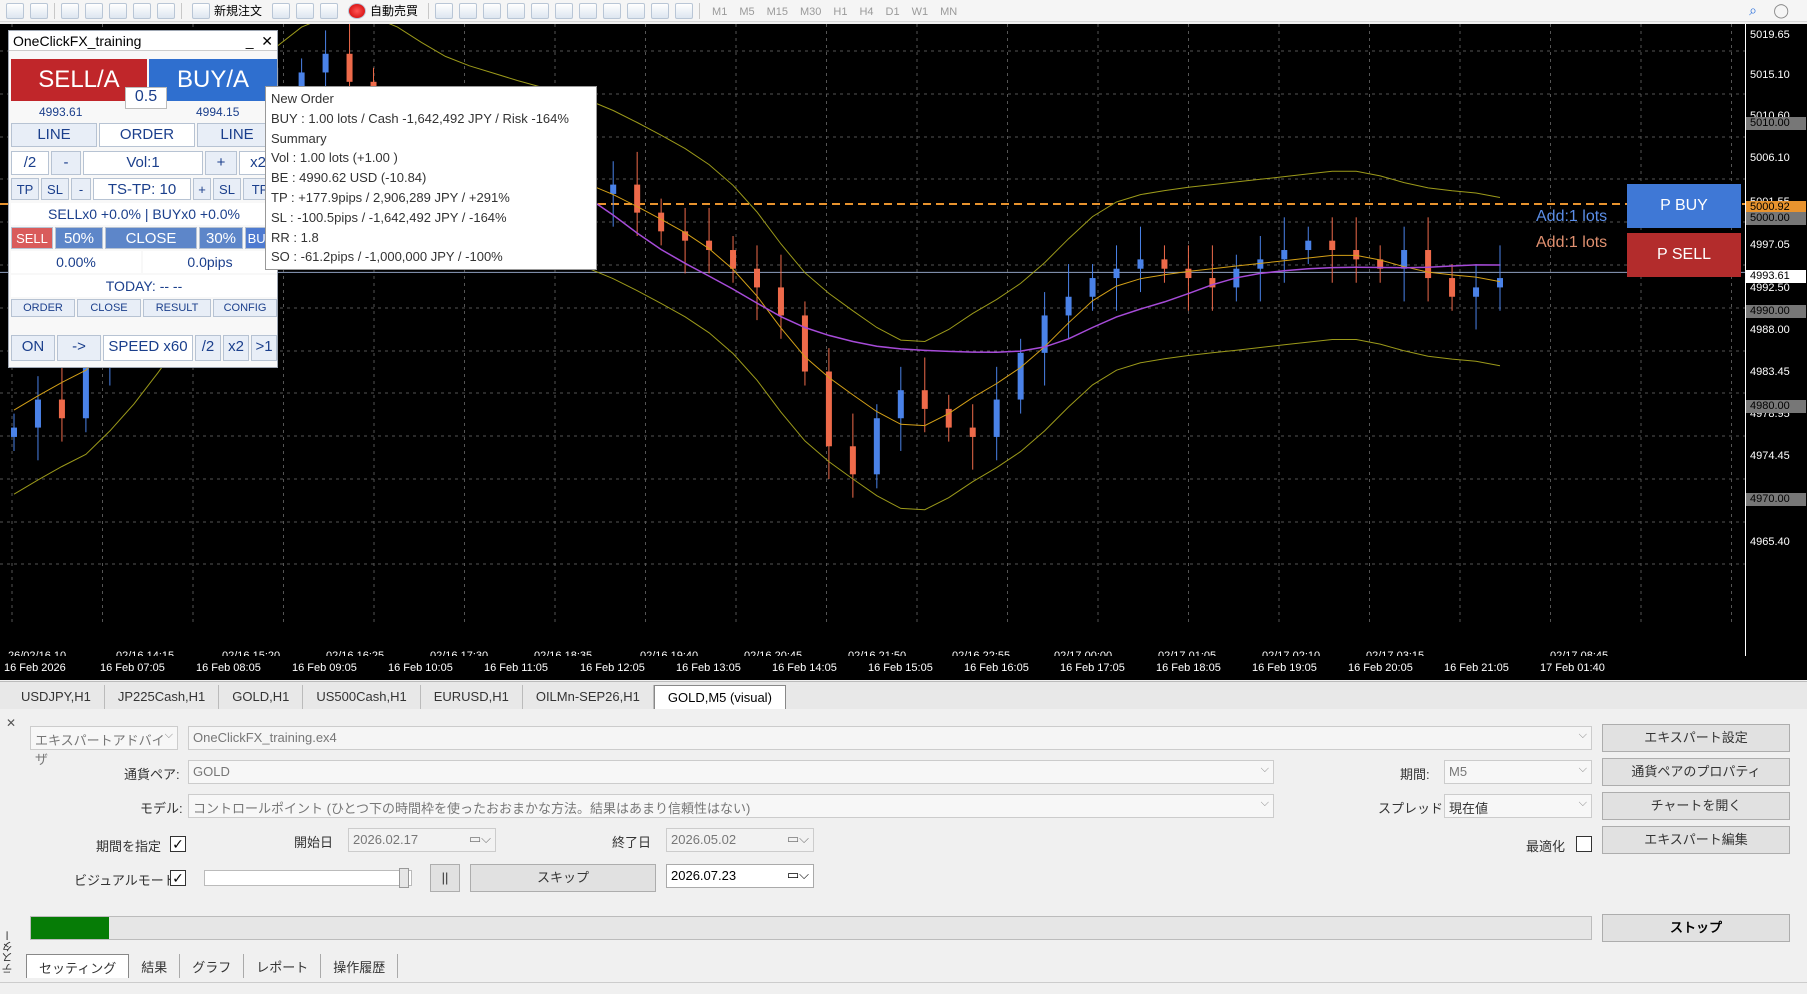 The height and width of the screenshot is (994, 1807). I want to click on volume-minus-button: -, so click(66, 163).